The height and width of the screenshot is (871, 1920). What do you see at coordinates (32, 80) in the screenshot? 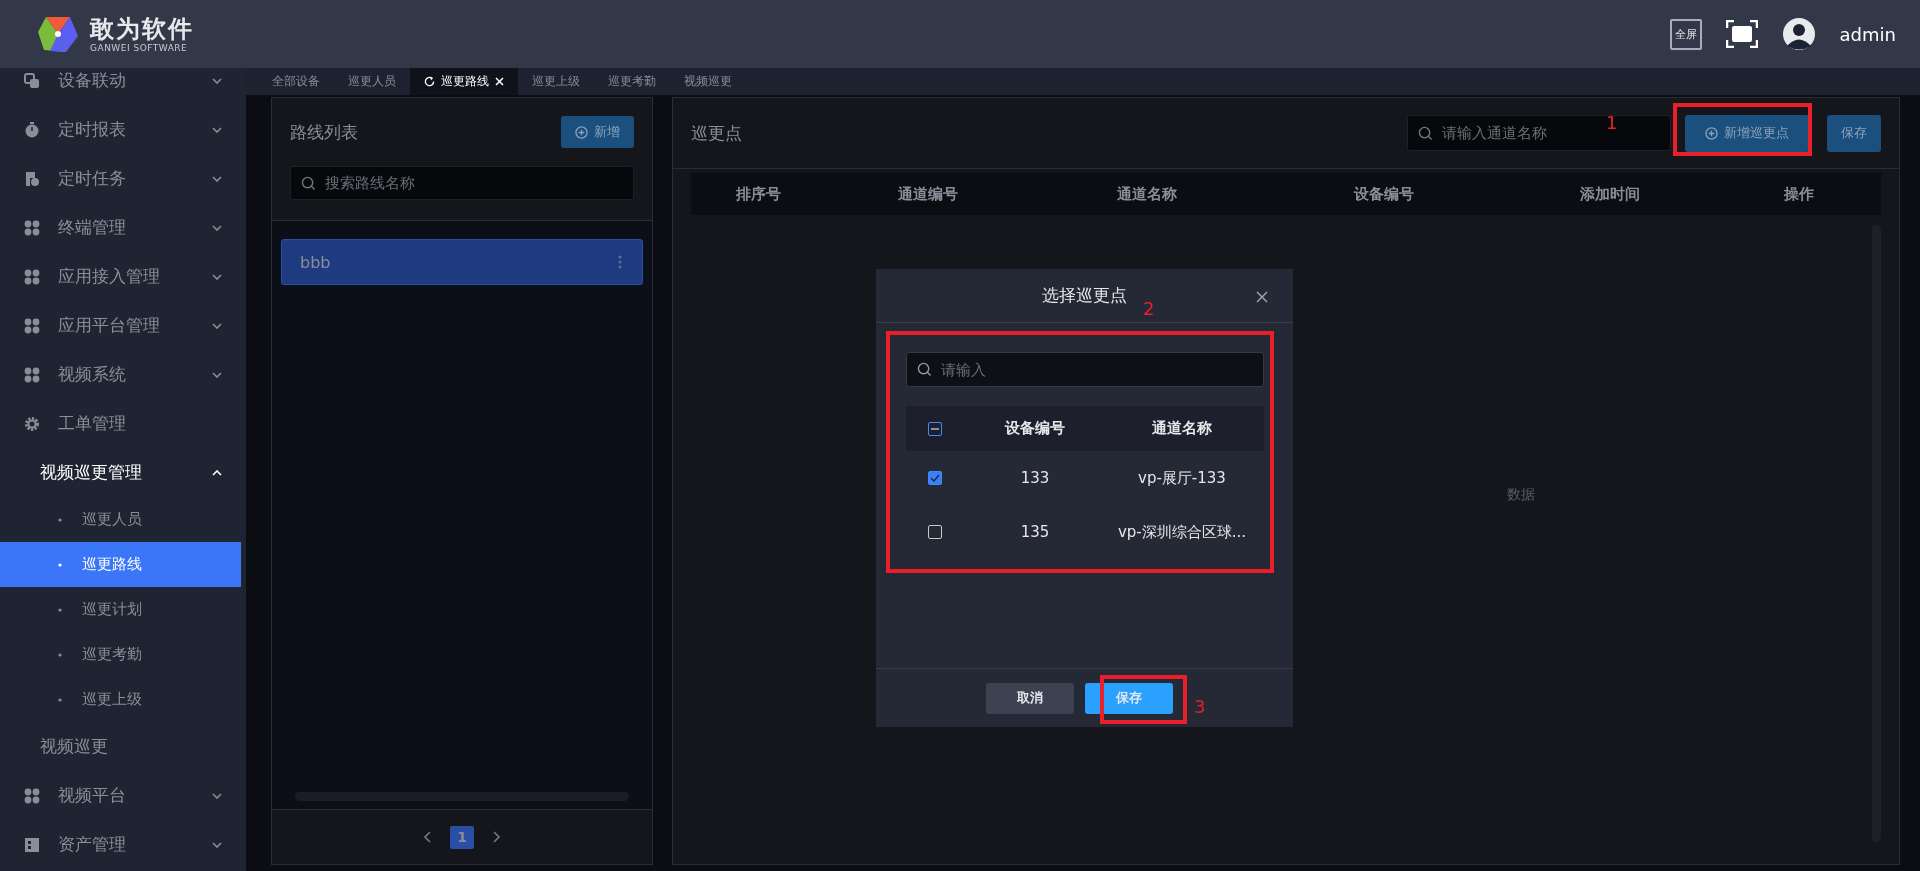
I see `link-icon` at bounding box center [32, 80].